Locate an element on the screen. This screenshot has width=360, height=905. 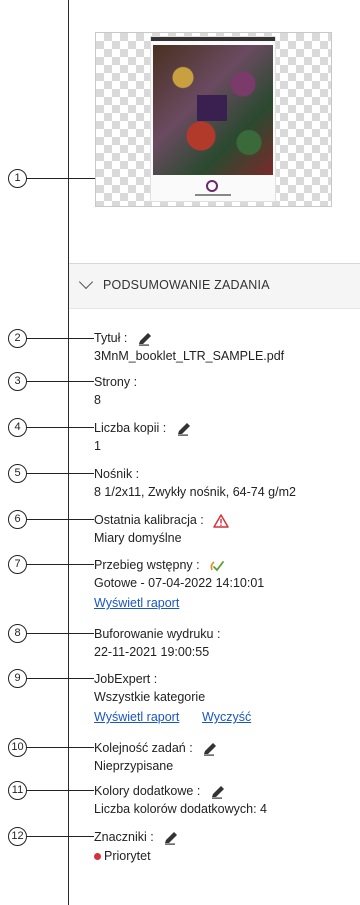
jobexpert-value: Wszystkie kategorie is located at coordinates (150, 697).